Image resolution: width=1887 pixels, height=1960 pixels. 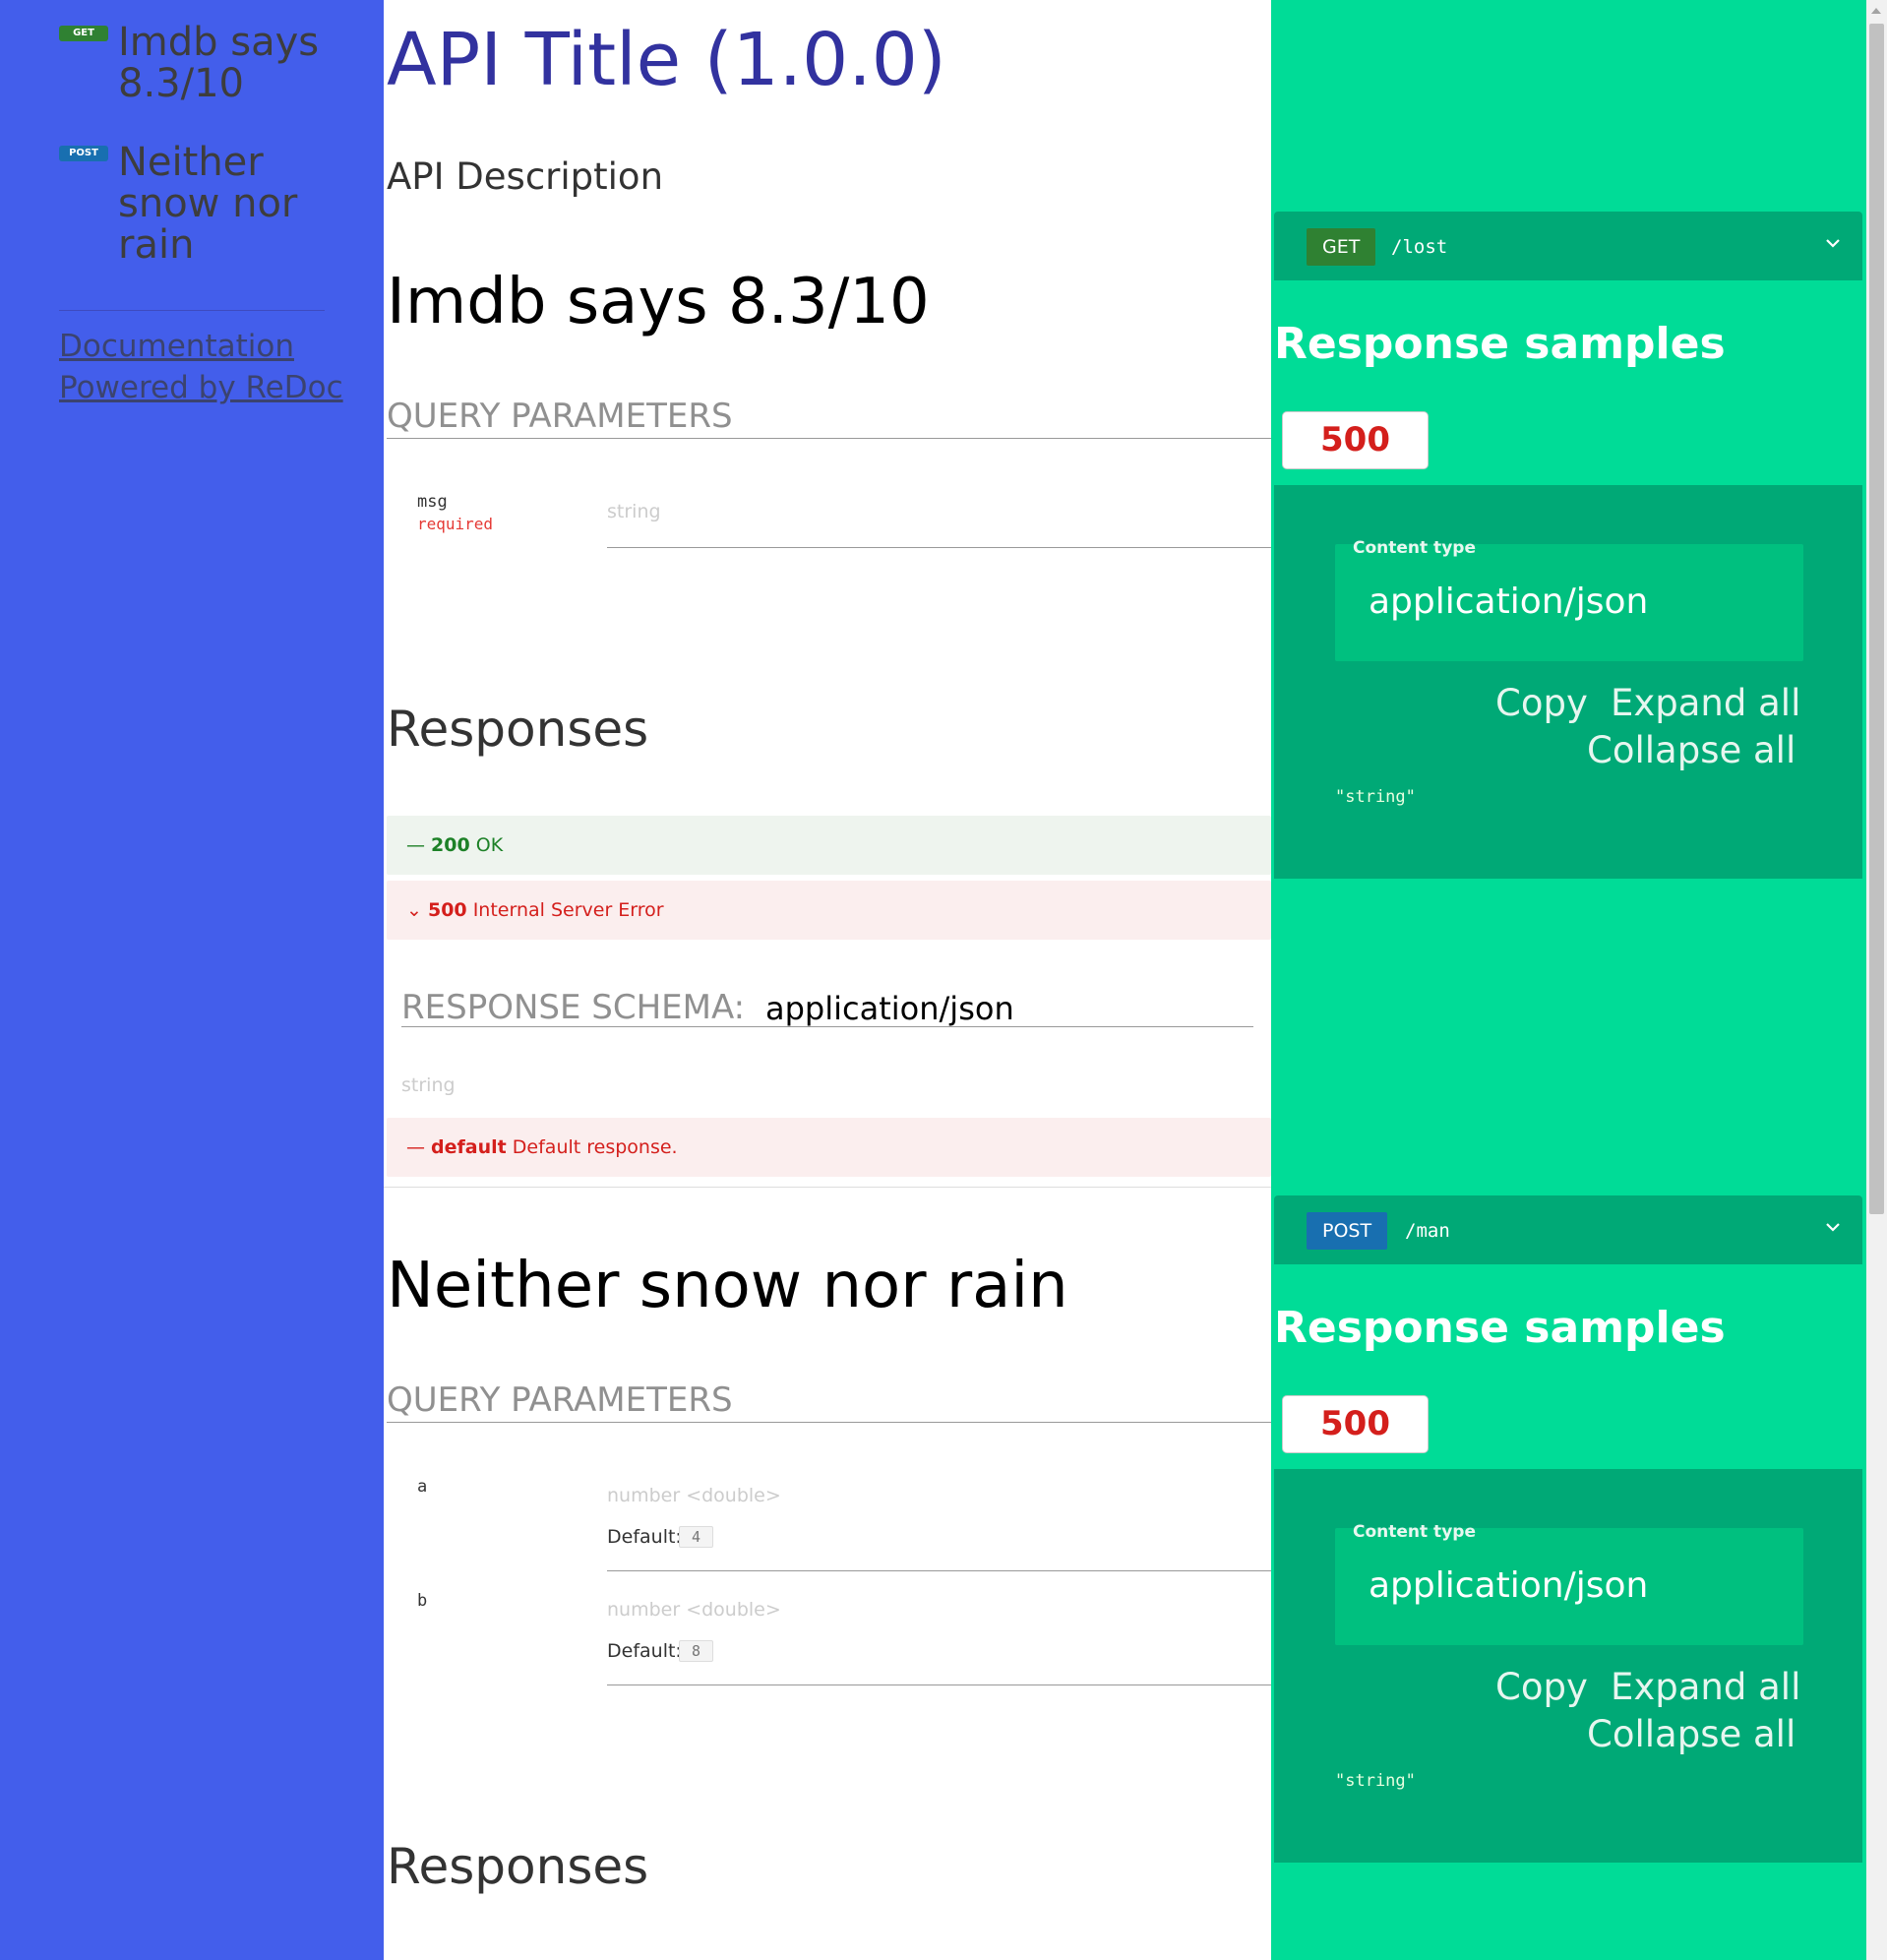 What do you see at coordinates (428, 1085) in the screenshot?
I see `response-schema-type: string` at bounding box center [428, 1085].